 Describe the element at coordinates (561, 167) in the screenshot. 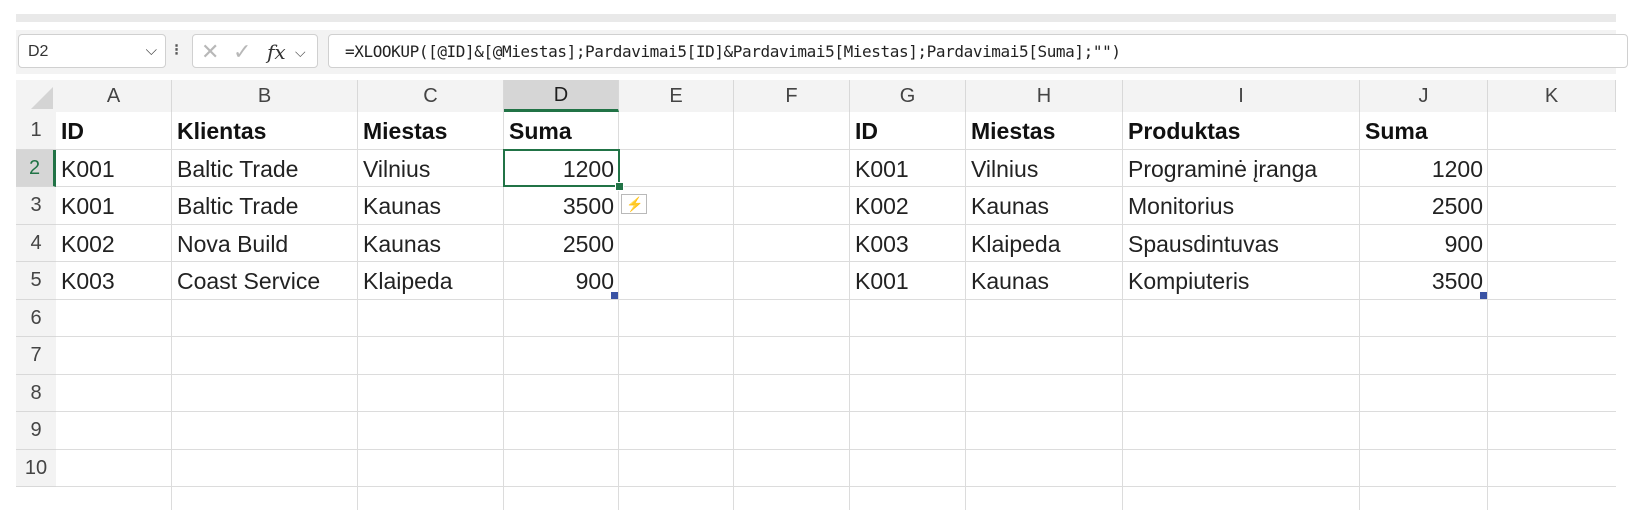

I see `active-cell-d2` at that location.